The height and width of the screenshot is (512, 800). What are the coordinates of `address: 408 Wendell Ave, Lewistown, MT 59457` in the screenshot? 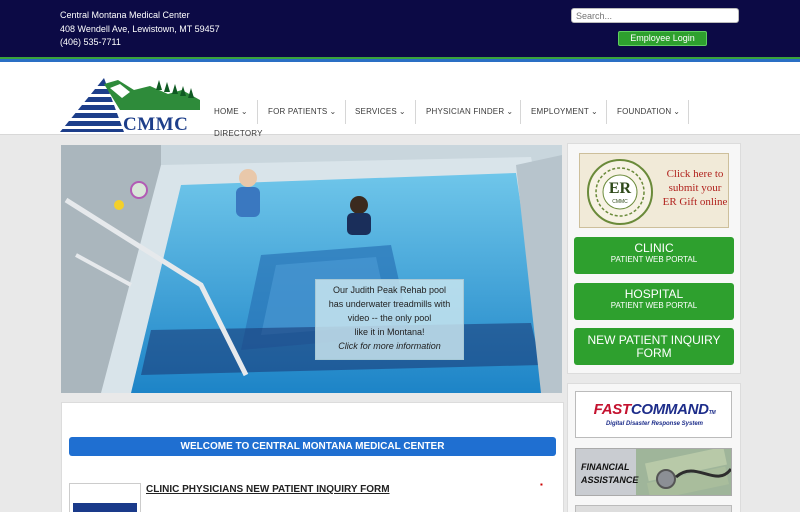 It's located at (140, 28).